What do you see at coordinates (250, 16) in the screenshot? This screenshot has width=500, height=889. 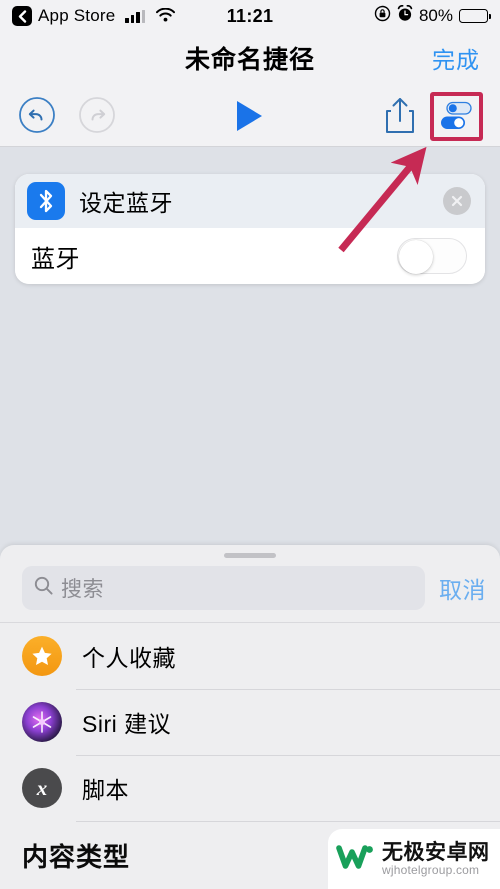 I see `status-bar: App Store 11:21 80%` at bounding box center [250, 16].